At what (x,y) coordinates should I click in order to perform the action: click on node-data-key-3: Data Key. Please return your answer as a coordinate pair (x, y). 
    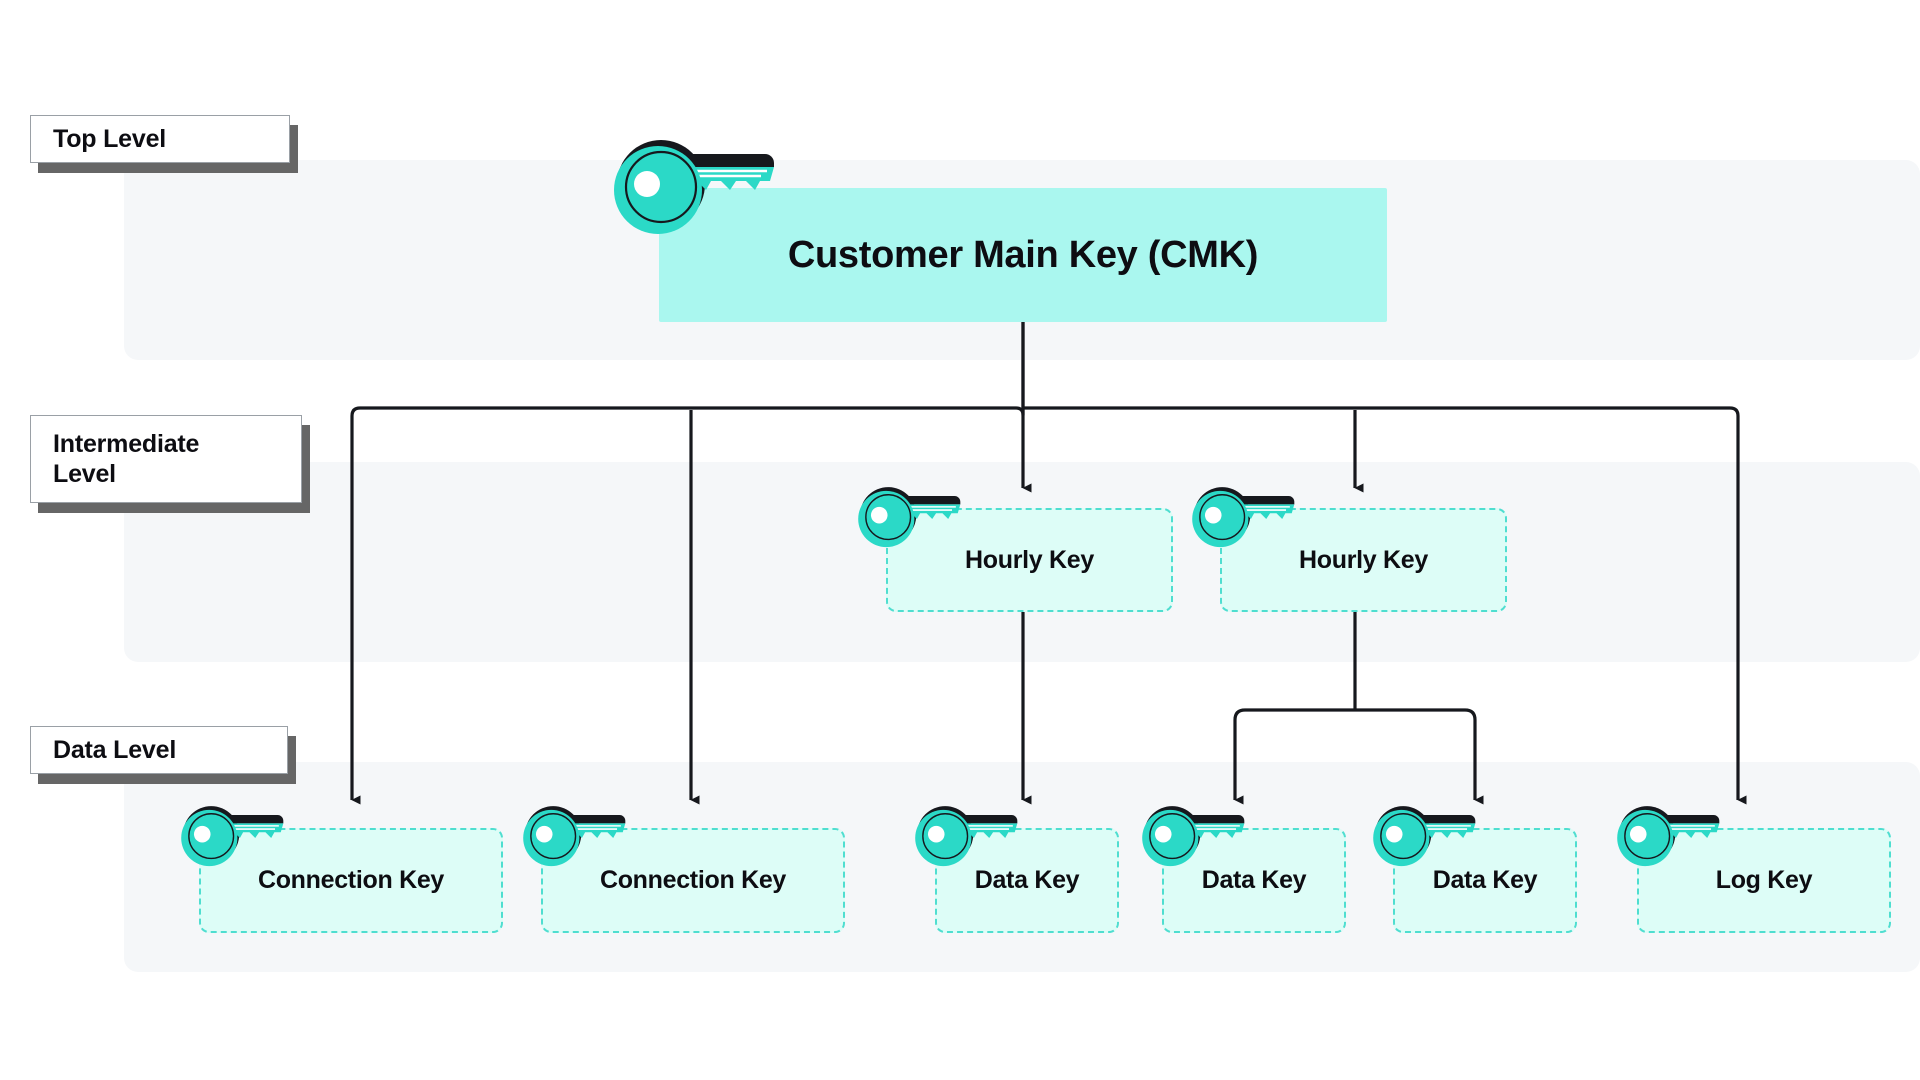
    Looking at the image, I should click on (1485, 880).